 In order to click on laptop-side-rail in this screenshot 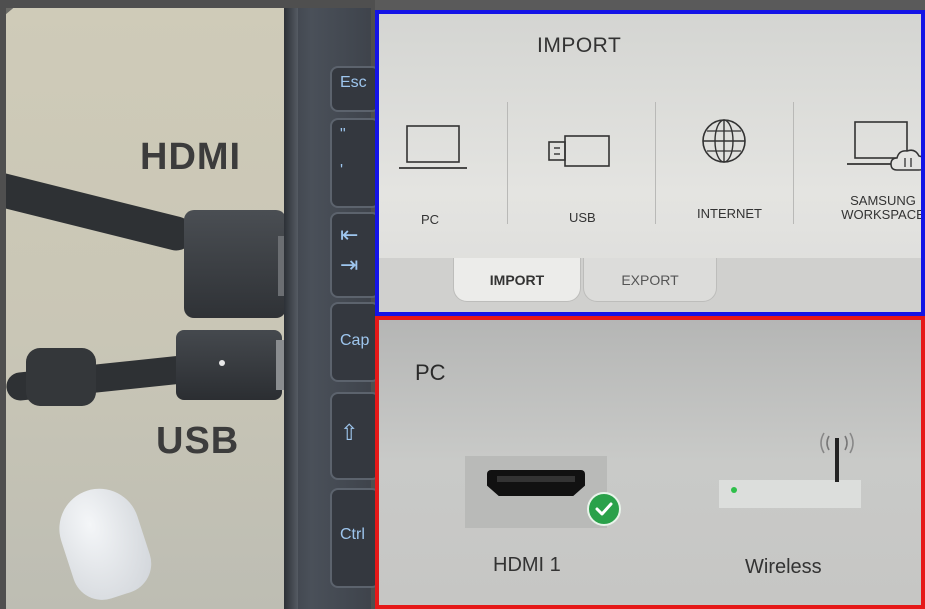, I will do `click(291, 308)`.